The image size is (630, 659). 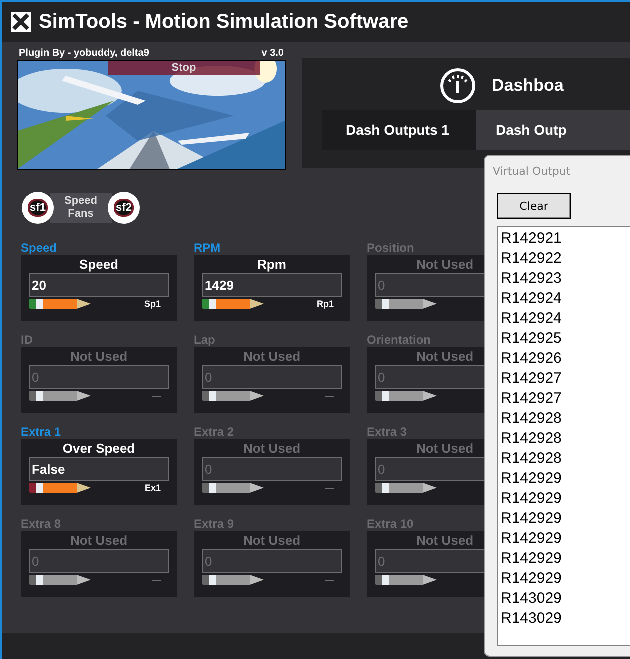 I want to click on channel-label: Extra 2, so click(x=215, y=432).